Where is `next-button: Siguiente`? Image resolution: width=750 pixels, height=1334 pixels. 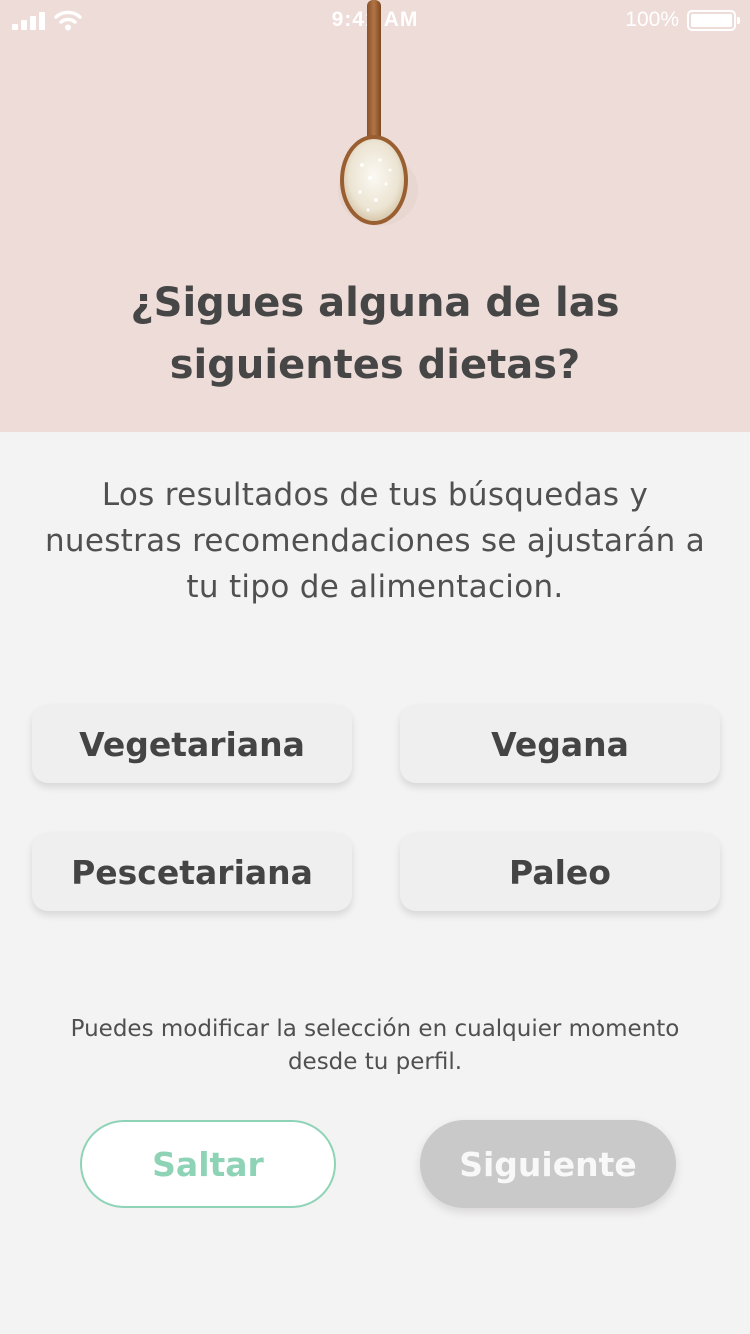
next-button: Siguiente is located at coordinates (548, 1164).